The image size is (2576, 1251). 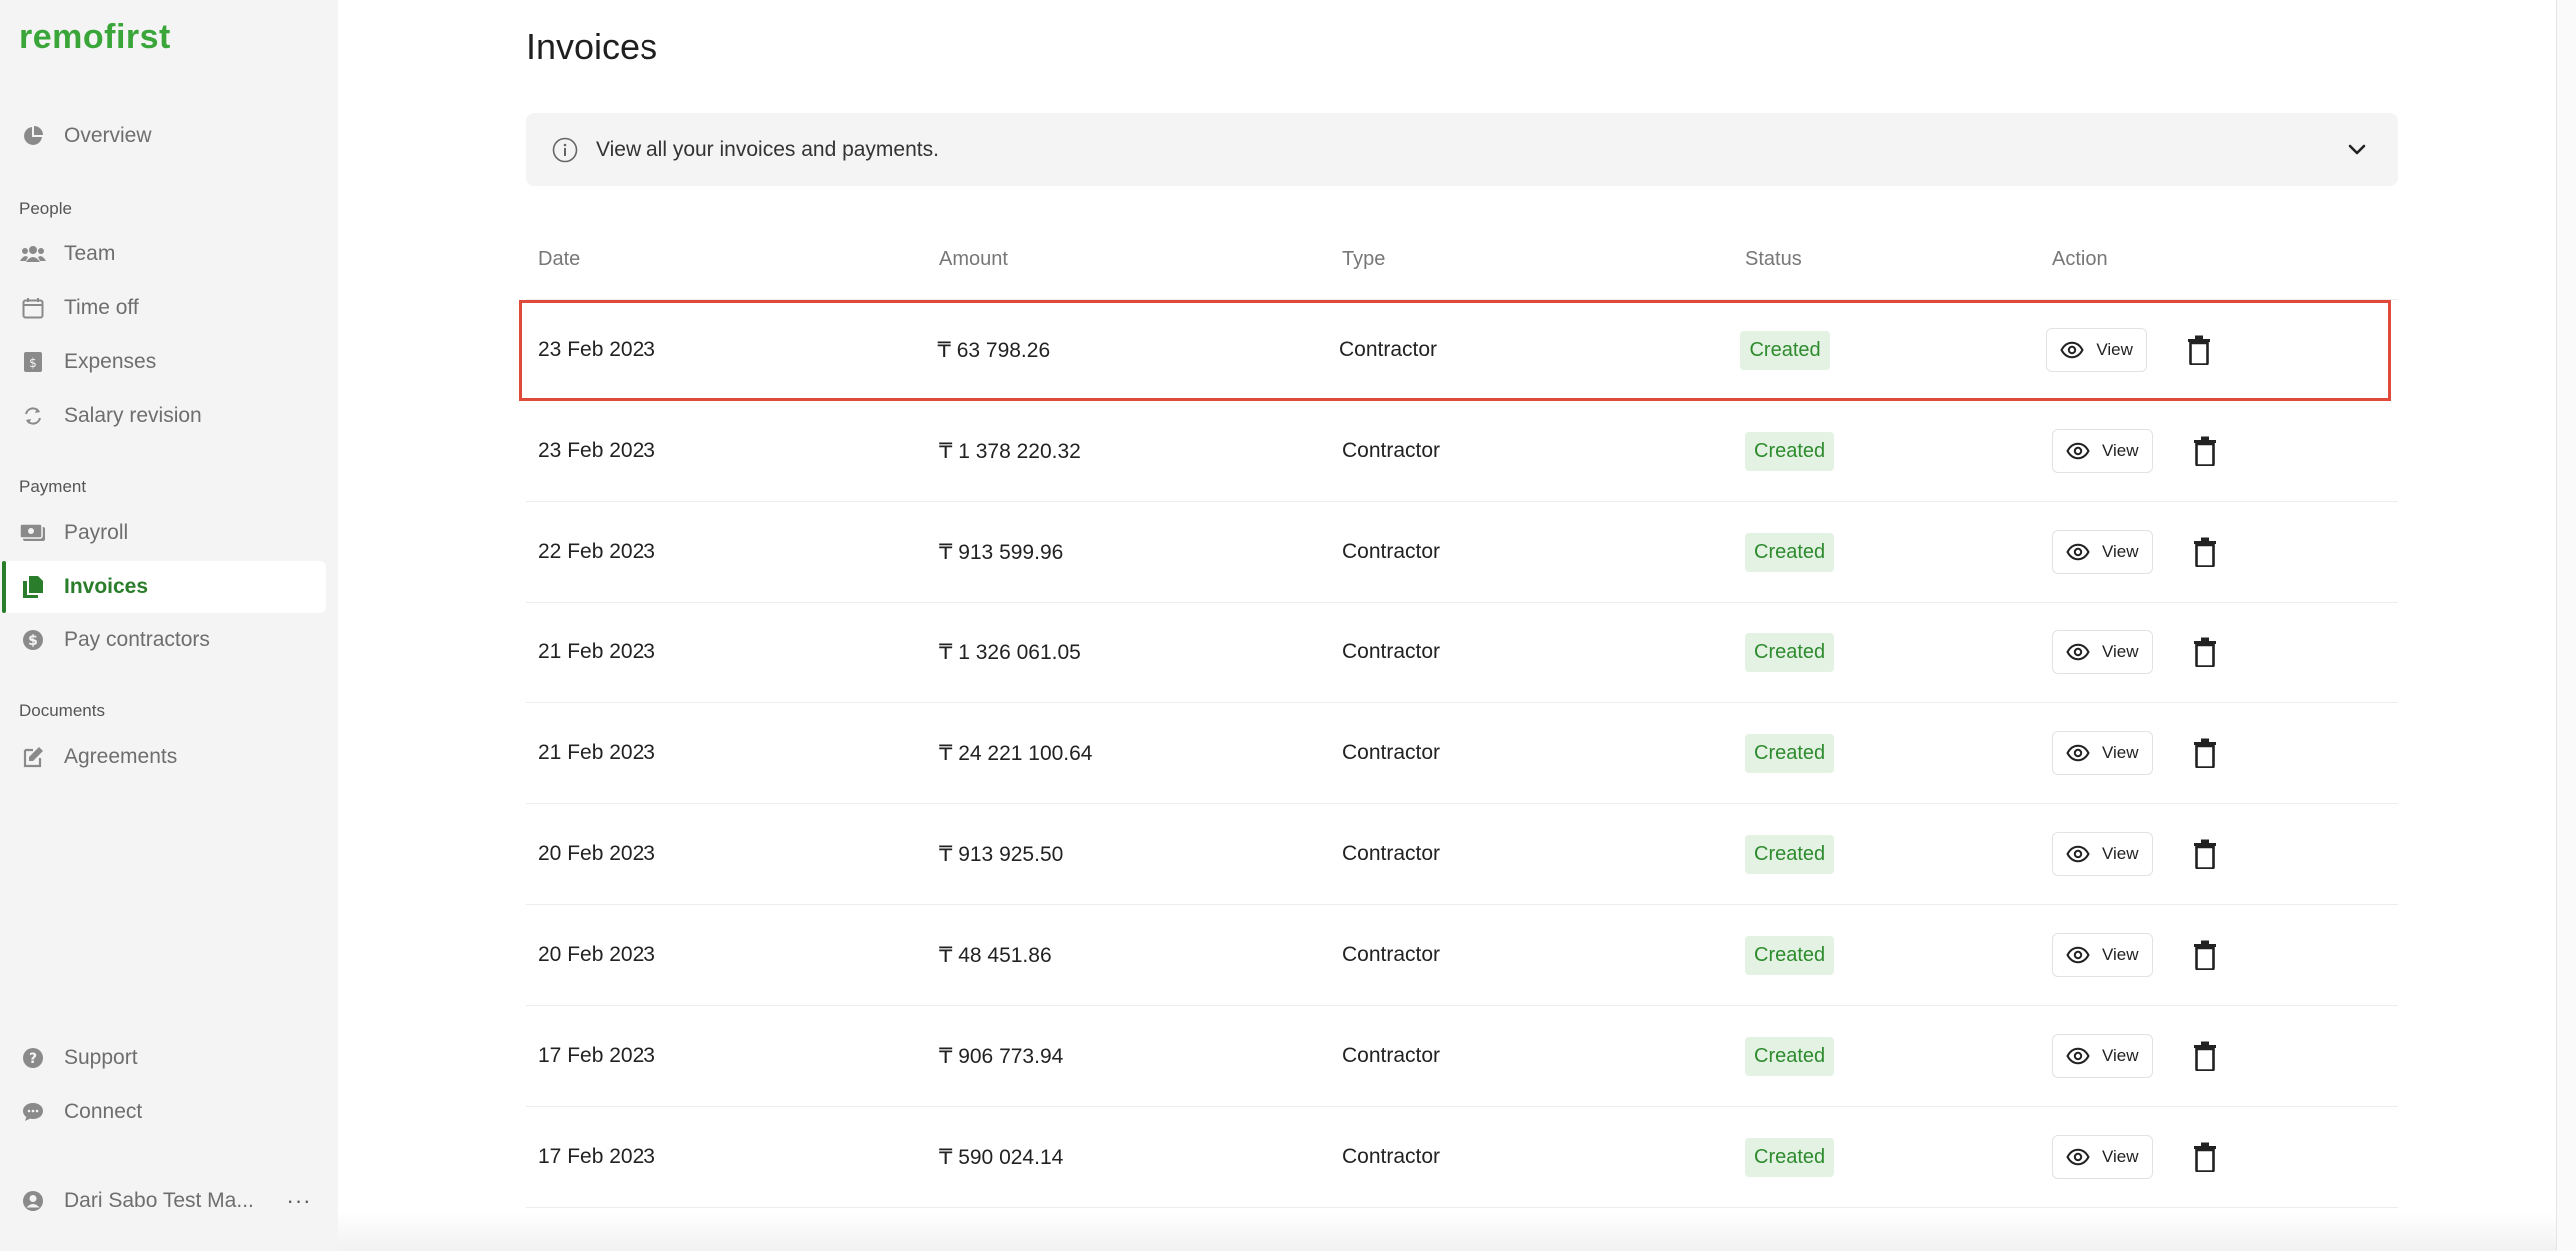 What do you see at coordinates (2566, 625) in the screenshot?
I see `page-scrollbar` at bounding box center [2566, 625].